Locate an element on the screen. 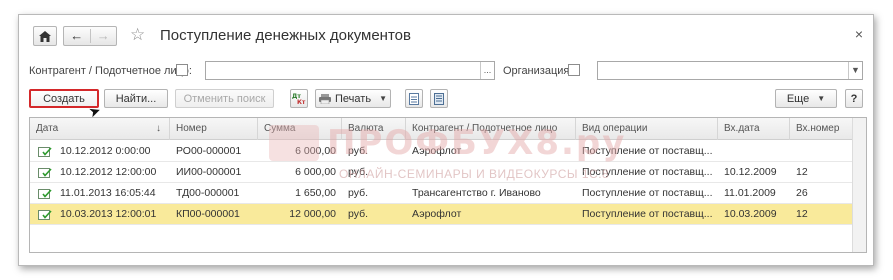 The width and height of the screenshot is (893, 280). back-arrow-icon: ← is located at coordinates (77, 36).